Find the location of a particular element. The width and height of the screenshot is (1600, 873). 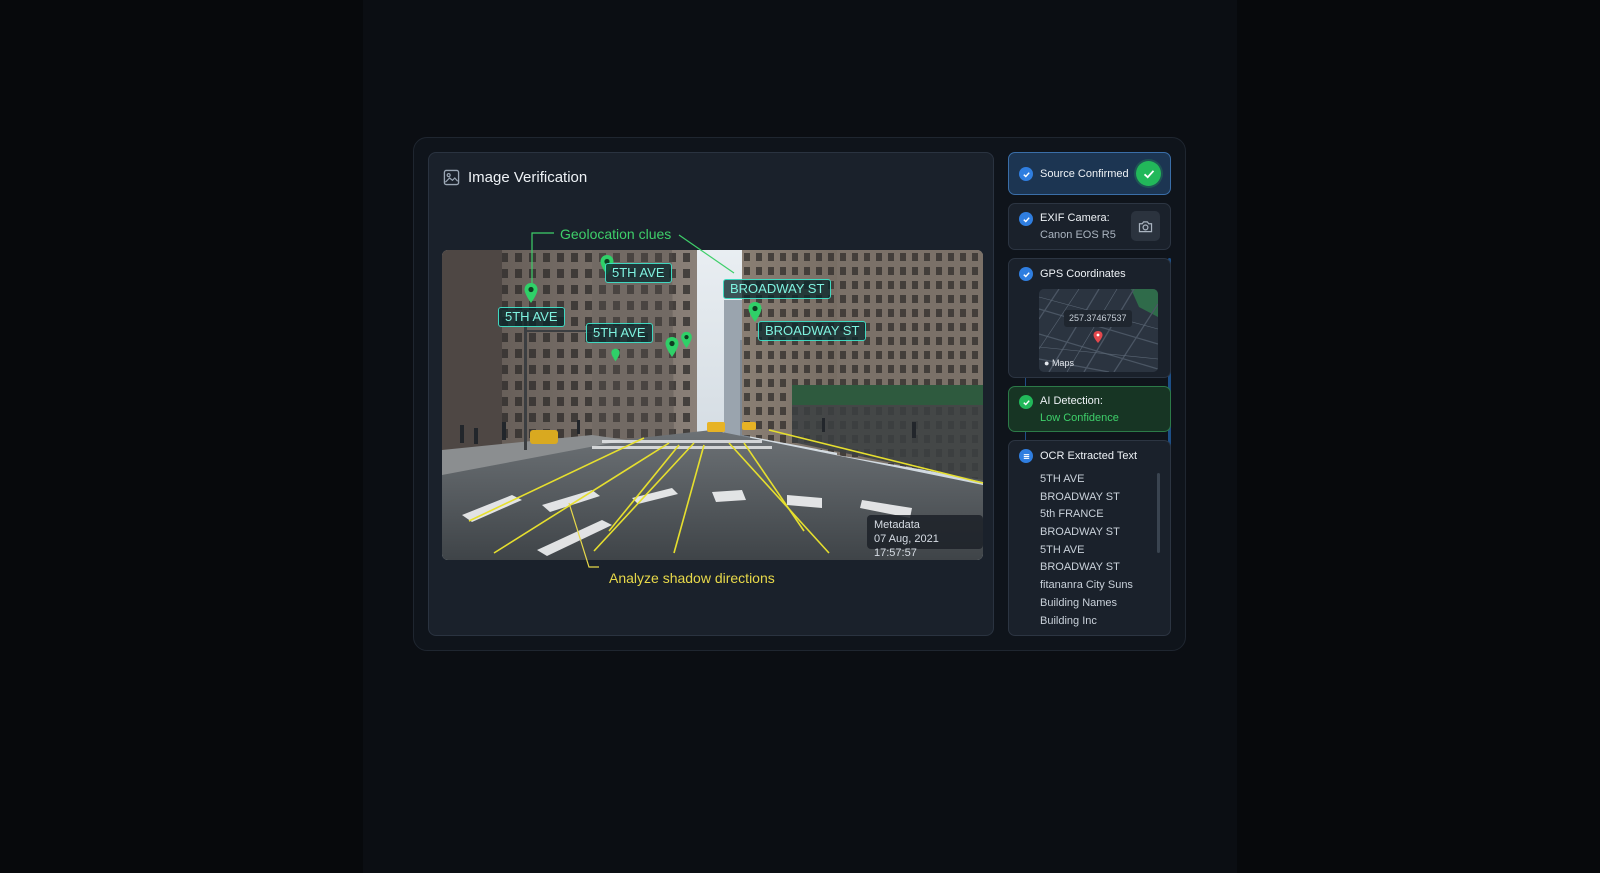

panel-header: Image Verification is located at coordinates (515, 177).